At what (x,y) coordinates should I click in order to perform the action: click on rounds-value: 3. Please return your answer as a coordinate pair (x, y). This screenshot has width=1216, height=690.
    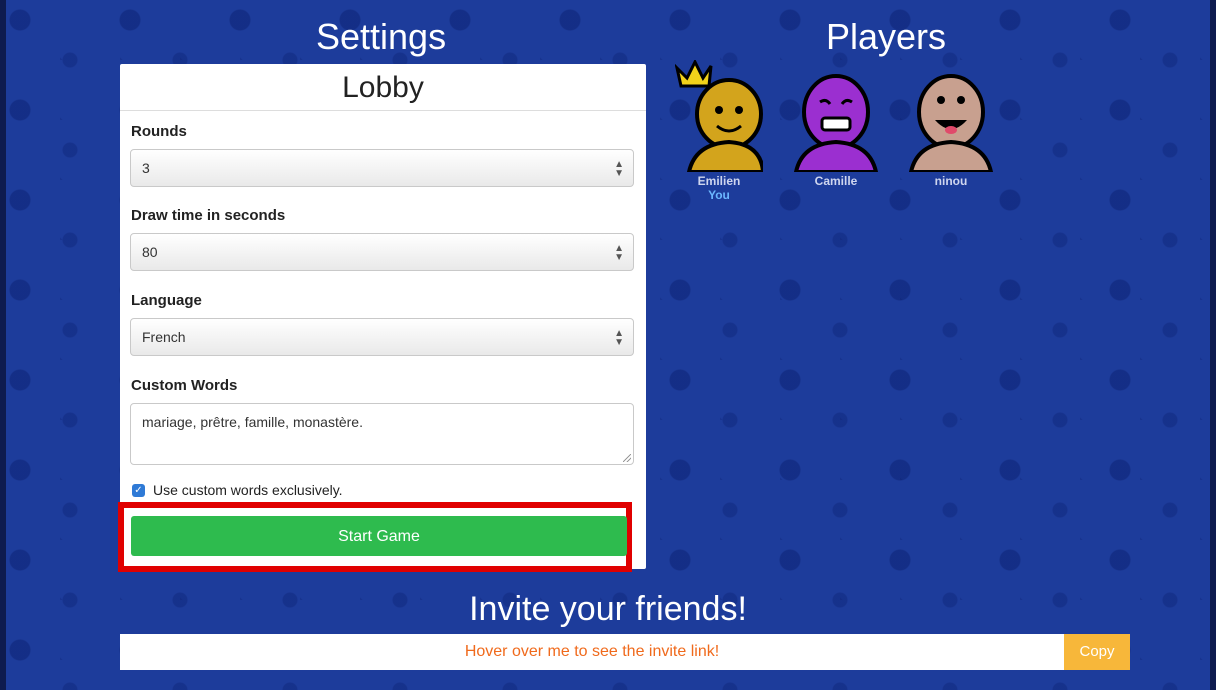
    Looking at the image, I should click on (146, 168).